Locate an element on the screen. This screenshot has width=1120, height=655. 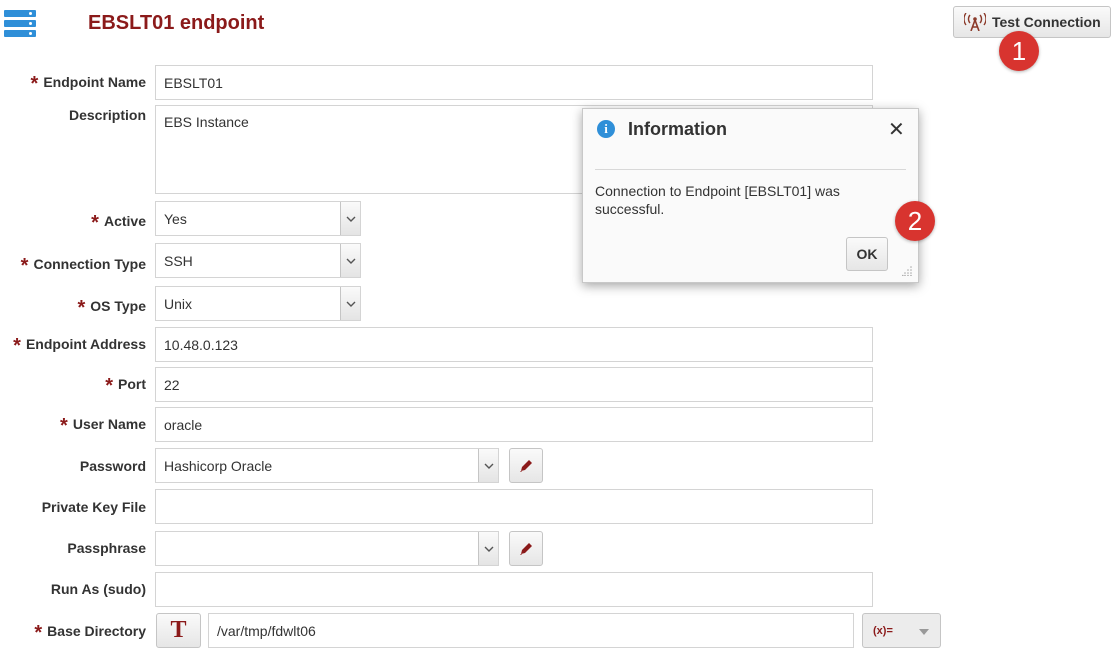
edit-password-button is located at coordinates (526, 465).